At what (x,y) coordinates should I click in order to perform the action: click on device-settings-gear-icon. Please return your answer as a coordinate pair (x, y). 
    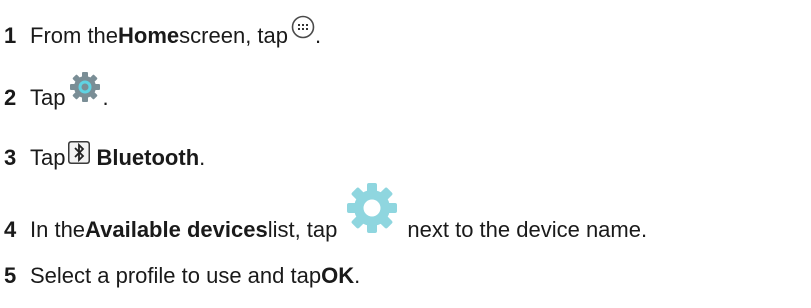
    Looking at the image, I should click on (372, 211).